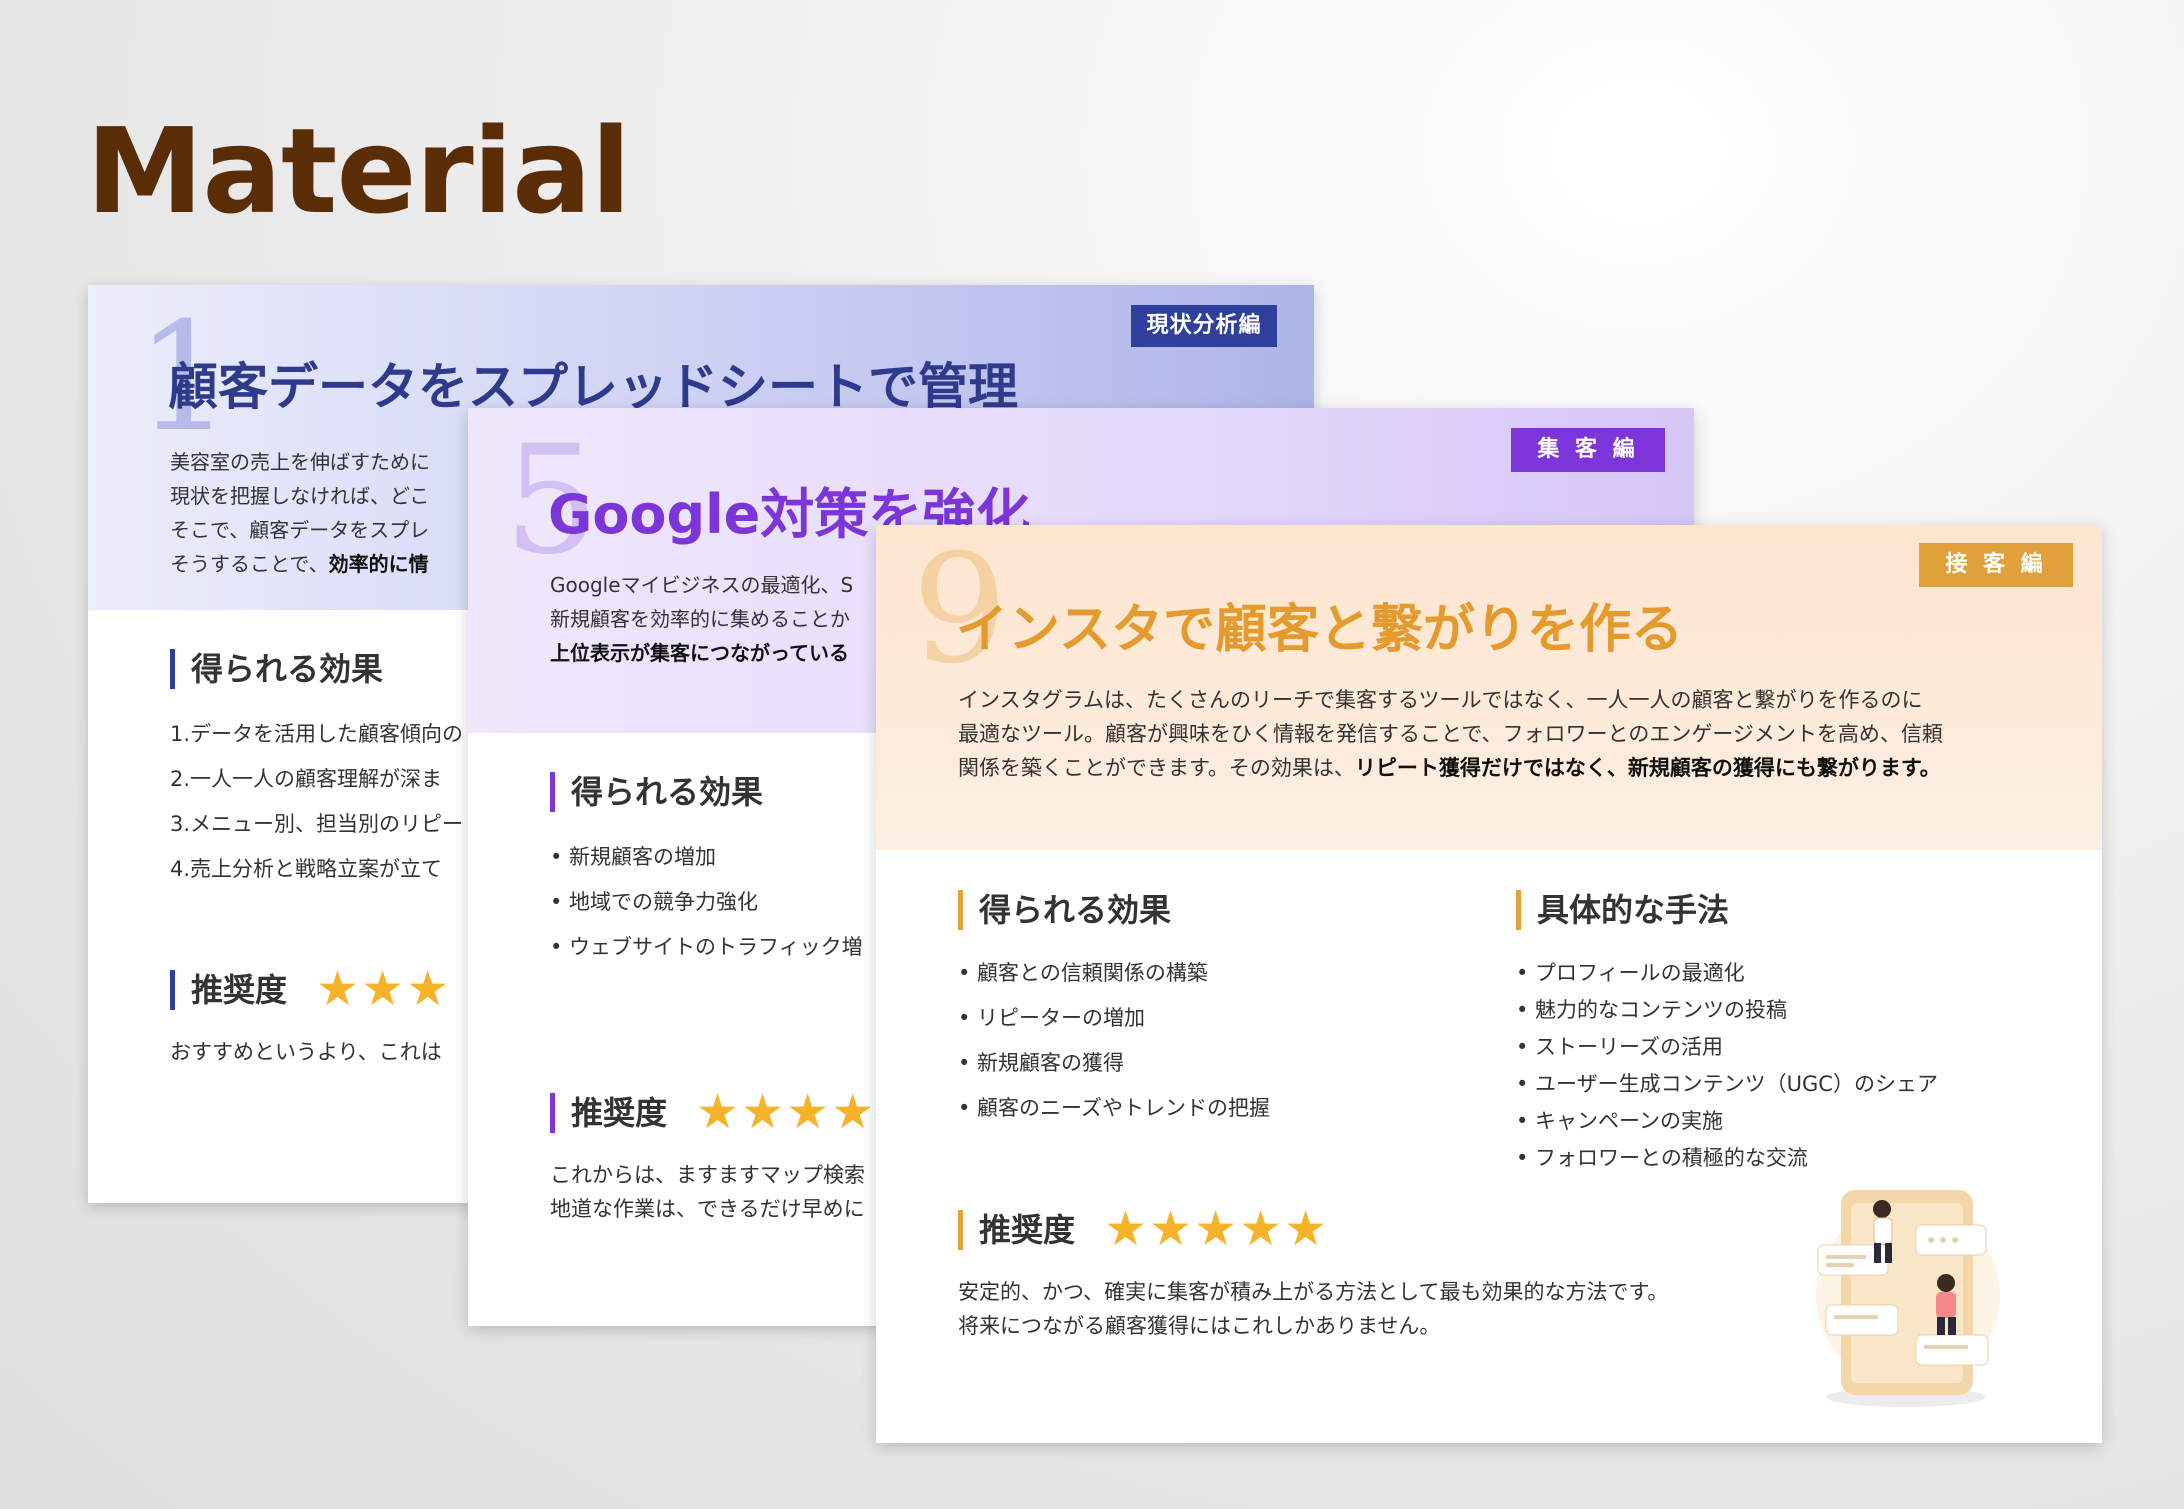  What do you see at coordinates (1727, 1084) in the screenshot?
I see `list-item: • ユーザー生成コンテンツ（UGC）のシェア` at bounding box center [1727, 1084].